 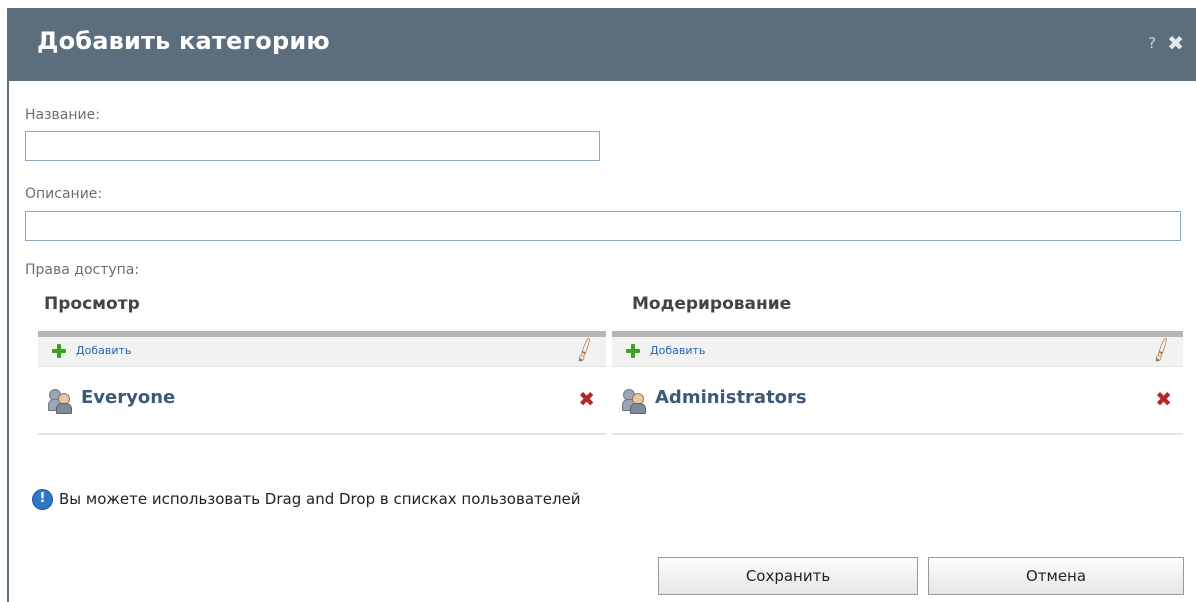 What do you see at coordinates (128, 397) in the screenshot?
I see `user-name: Everyone` at bounding box center [128, 397].